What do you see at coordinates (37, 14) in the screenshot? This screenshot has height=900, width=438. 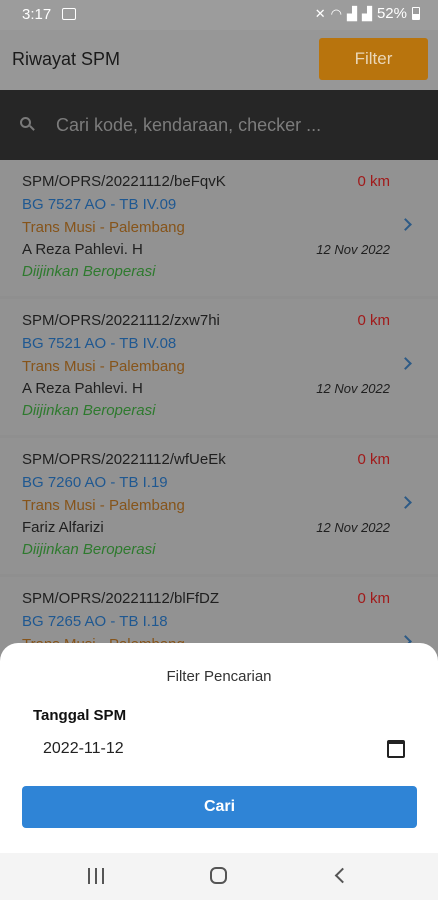 I see `status-time: 3:17` at bounding box center [37, 14].